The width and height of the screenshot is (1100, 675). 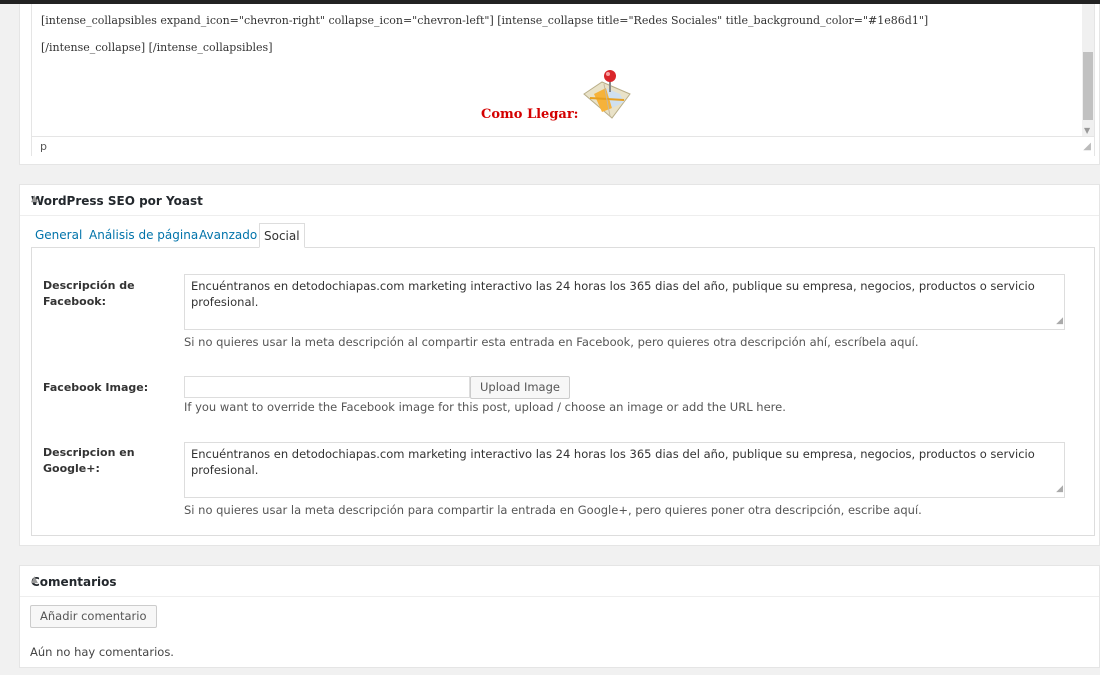 What do you see at coordinates (96, 387) in the screenshot?
I see `facebook-image-label: Facebook Image:` at bounding box center [96, 387].